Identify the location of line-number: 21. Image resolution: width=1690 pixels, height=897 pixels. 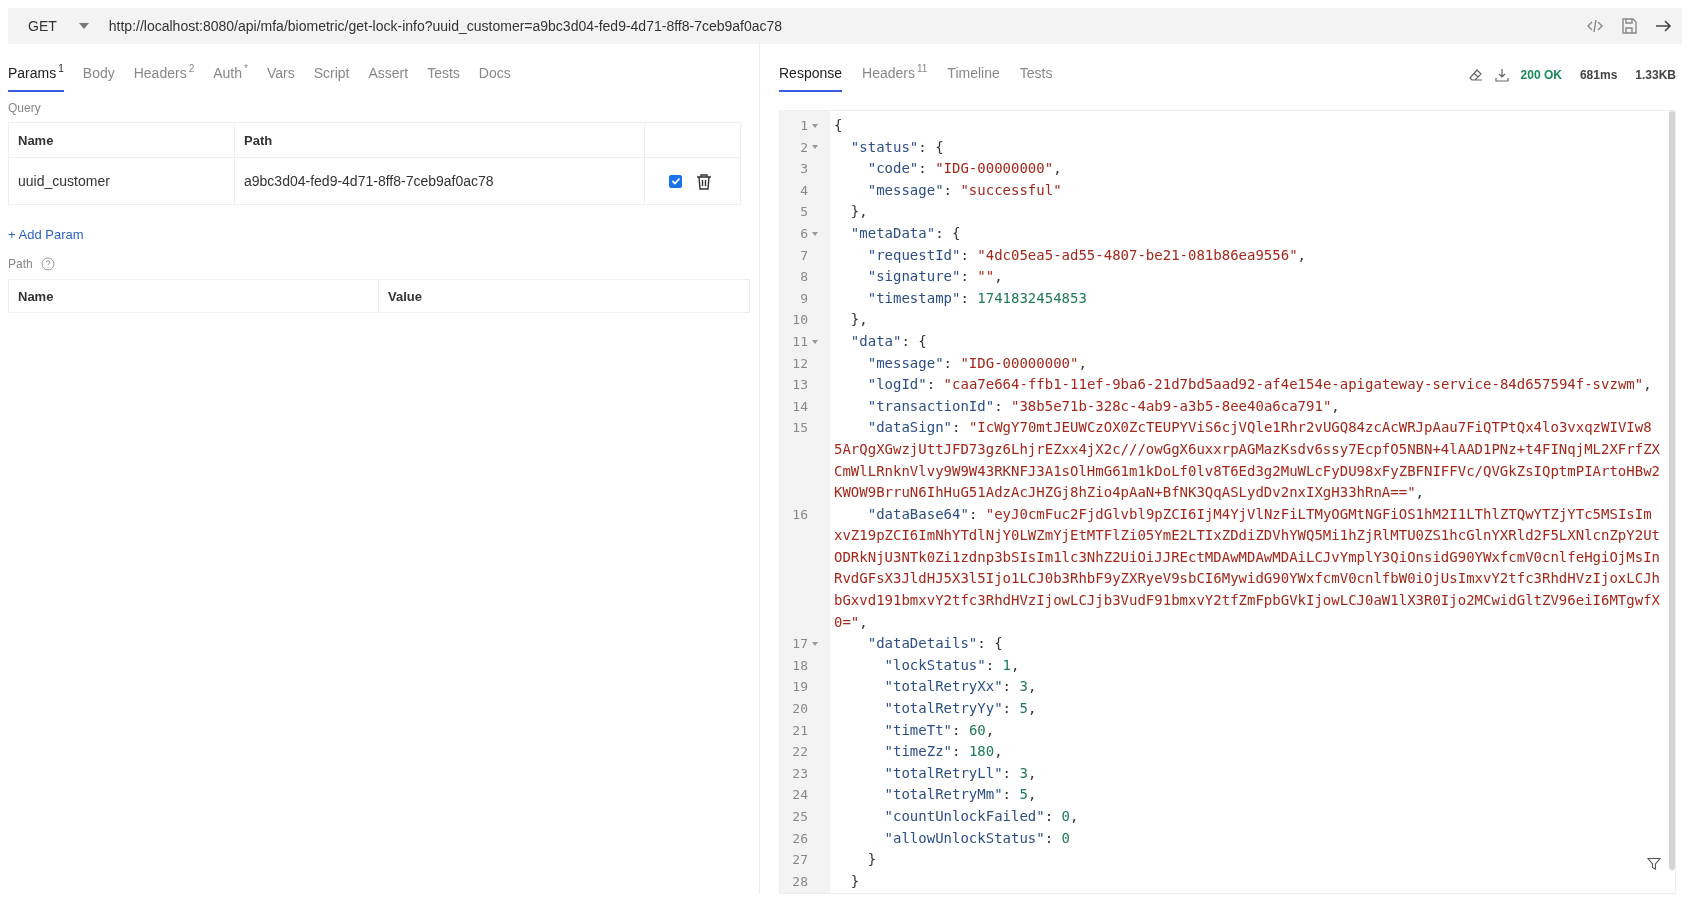
(799, 730).